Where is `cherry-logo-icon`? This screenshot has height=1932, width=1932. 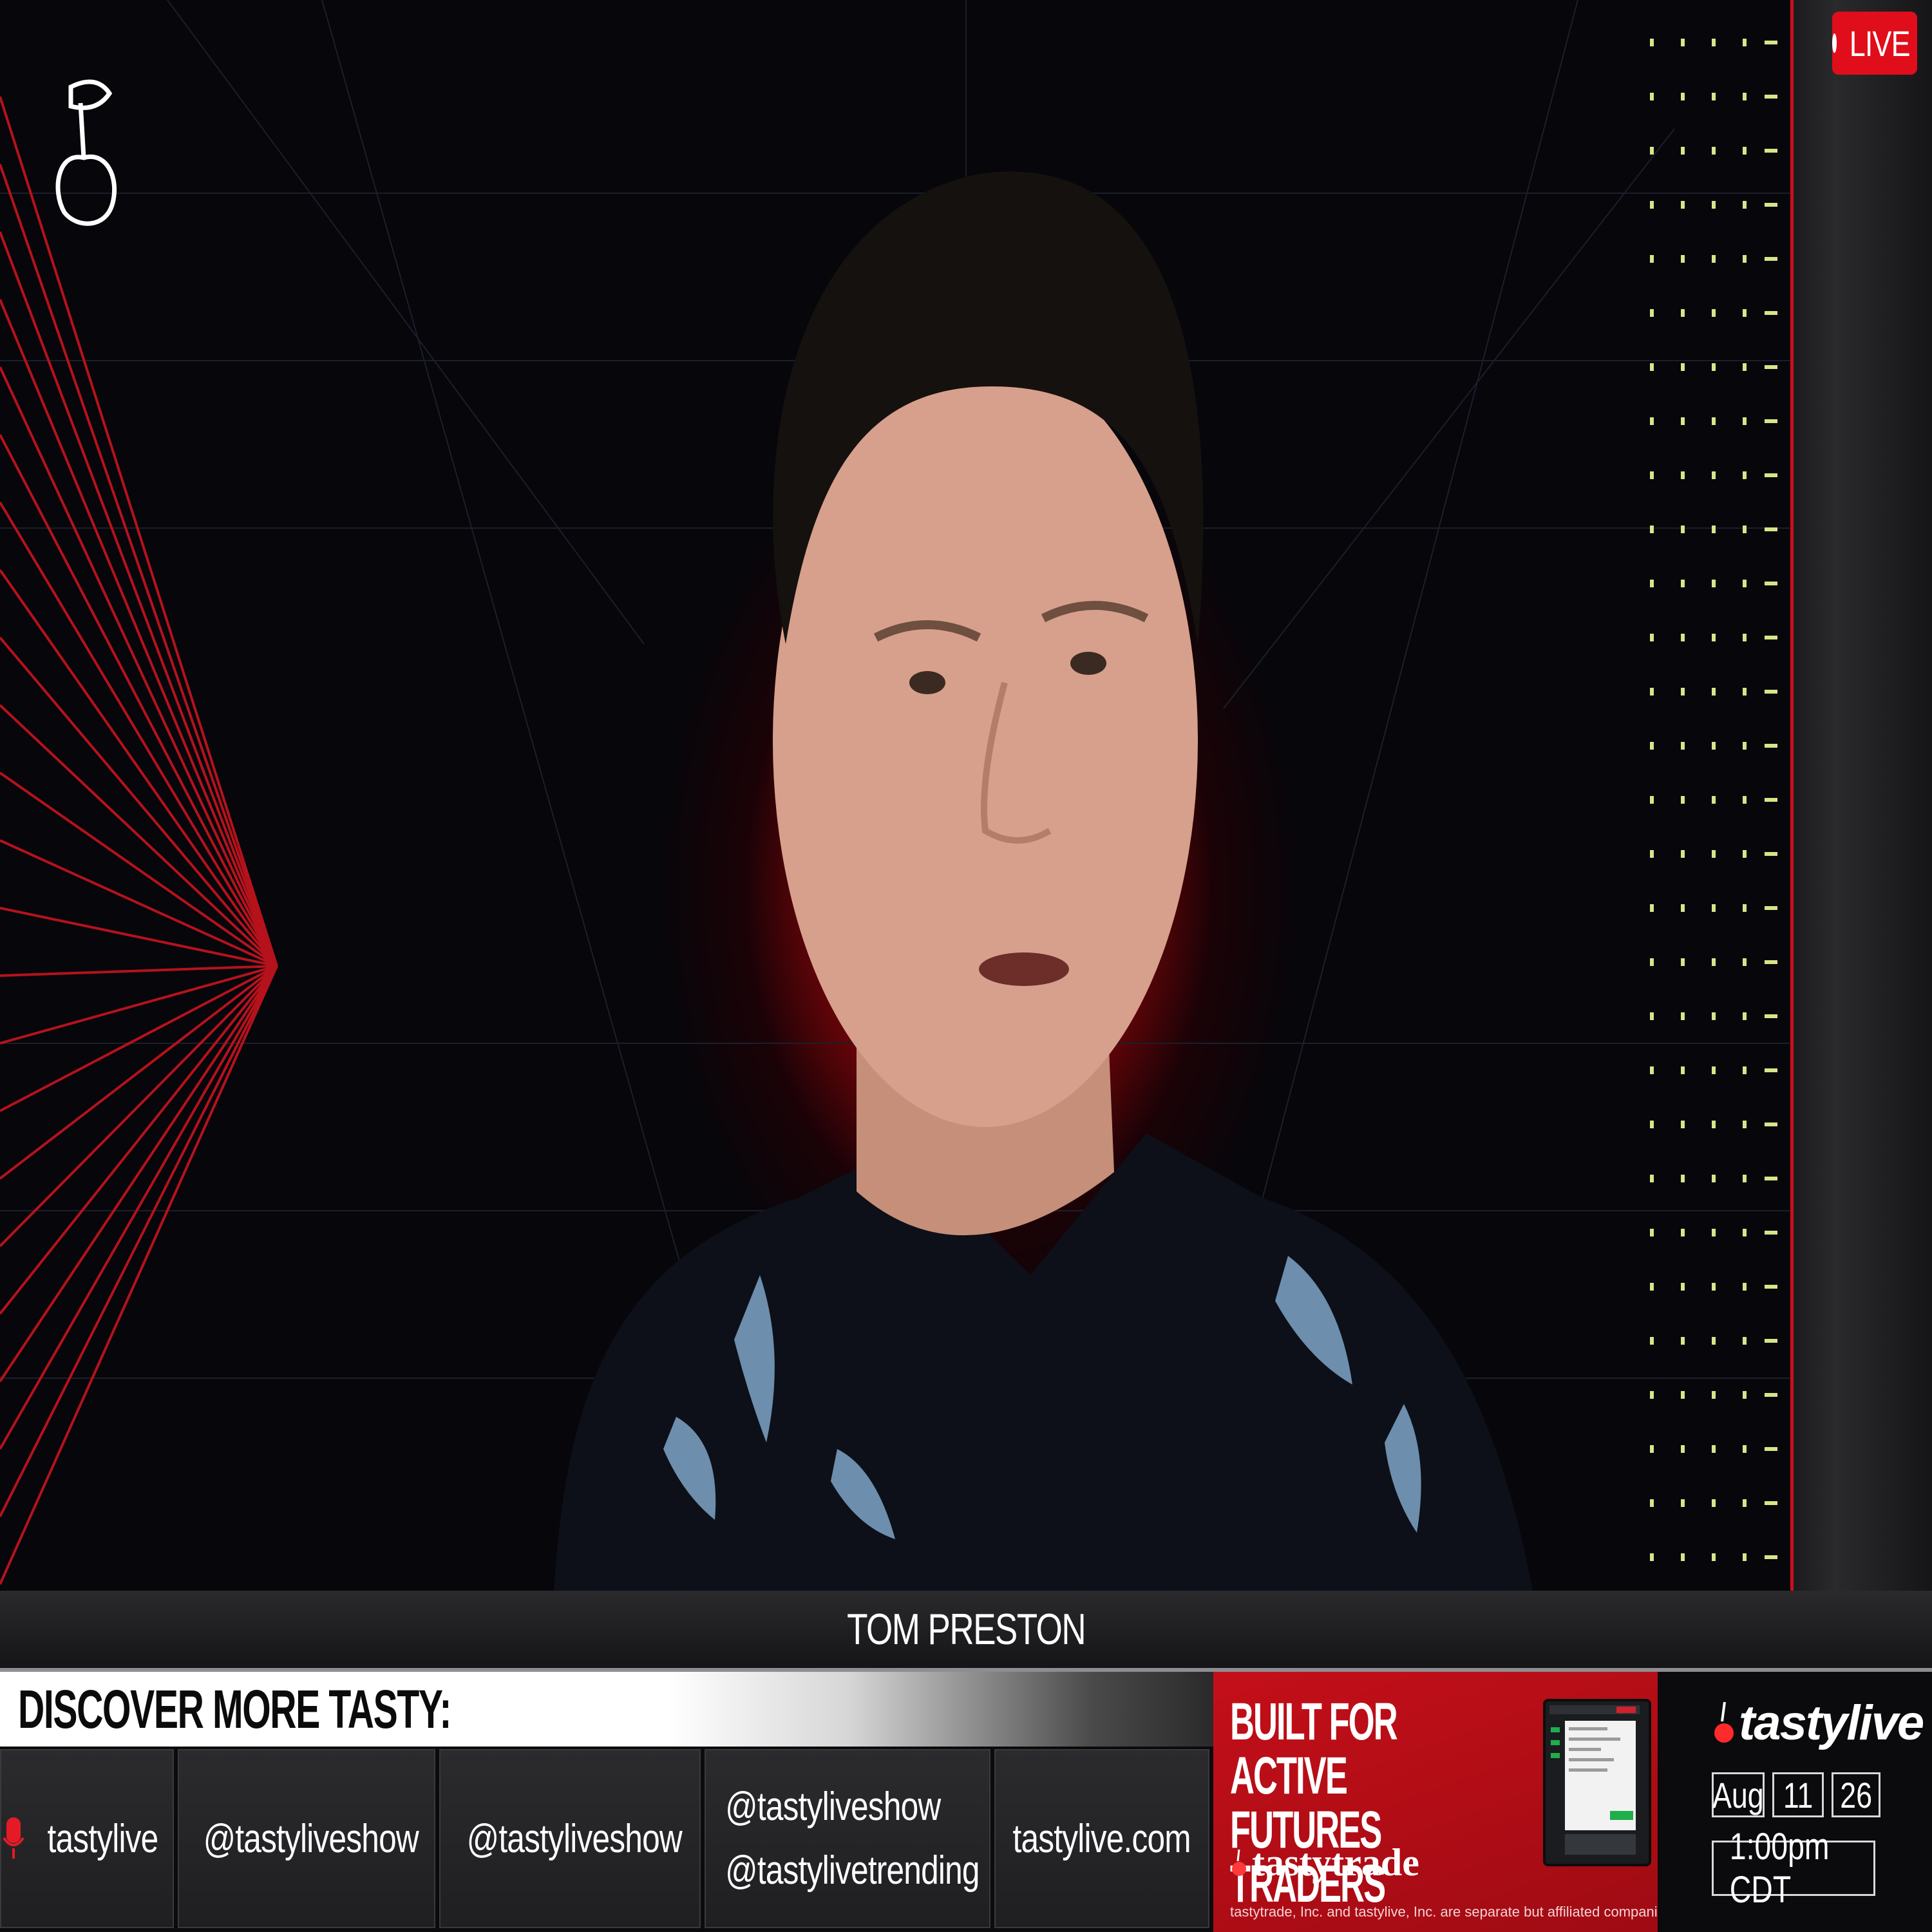
cherry-logo-icon is located at coordinates (86, 152).